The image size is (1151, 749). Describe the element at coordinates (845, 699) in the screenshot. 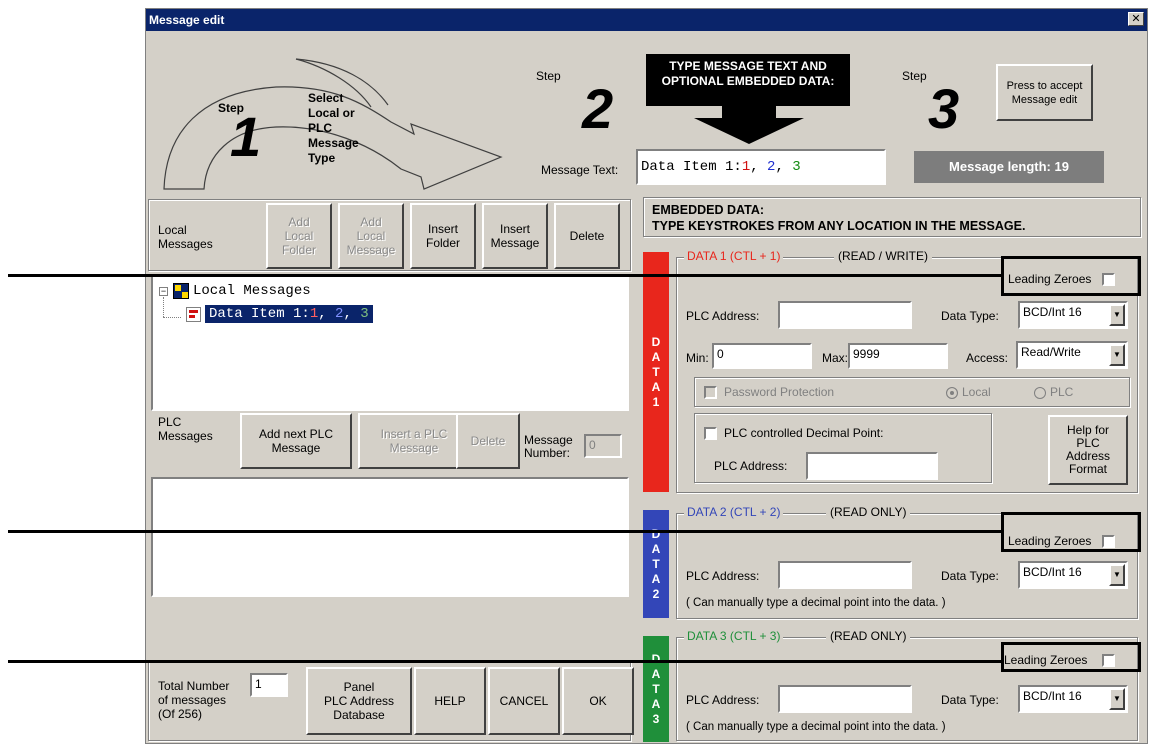

I see `data3-plc-address-input` at that location.